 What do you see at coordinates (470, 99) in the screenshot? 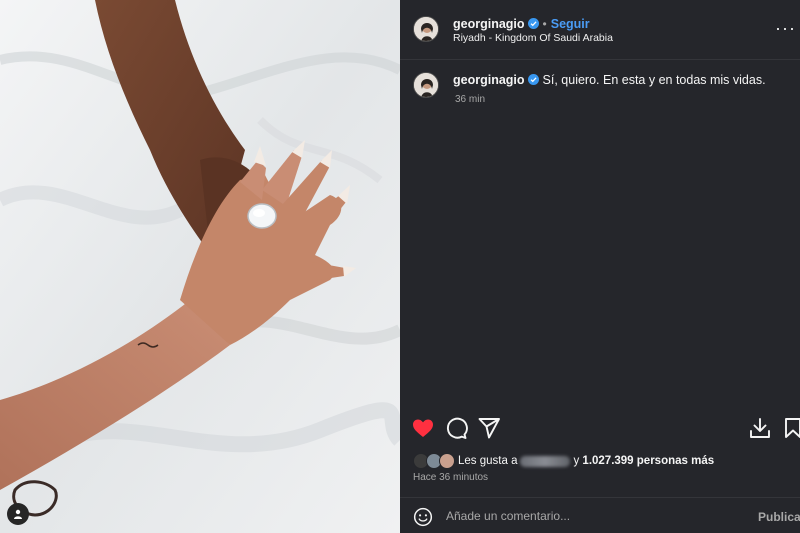
I see `caption-time: 36 min` at bounding box center [470, 99].